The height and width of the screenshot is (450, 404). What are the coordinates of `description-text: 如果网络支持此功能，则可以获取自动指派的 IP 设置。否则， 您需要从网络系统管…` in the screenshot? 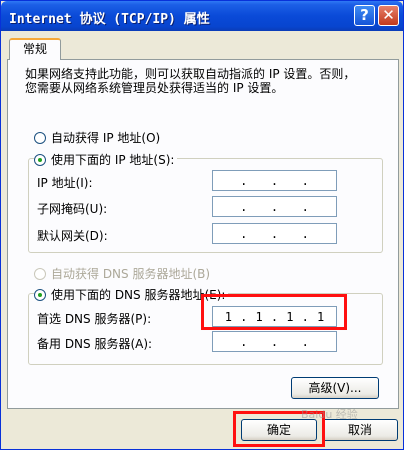 It's located at (205, 81).